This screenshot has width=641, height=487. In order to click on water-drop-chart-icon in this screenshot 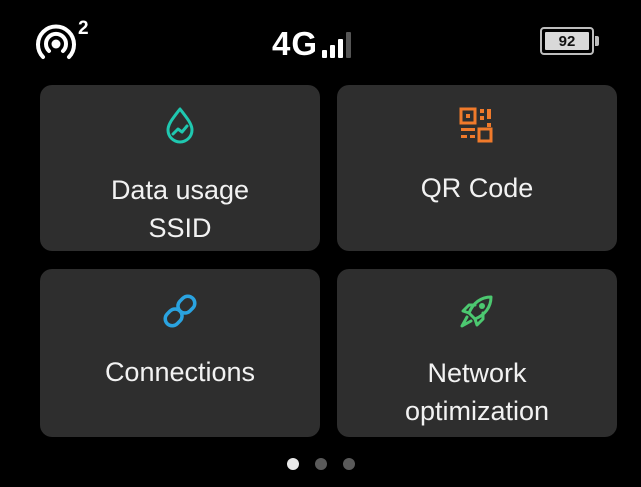, I will do `click(180, 125)`.